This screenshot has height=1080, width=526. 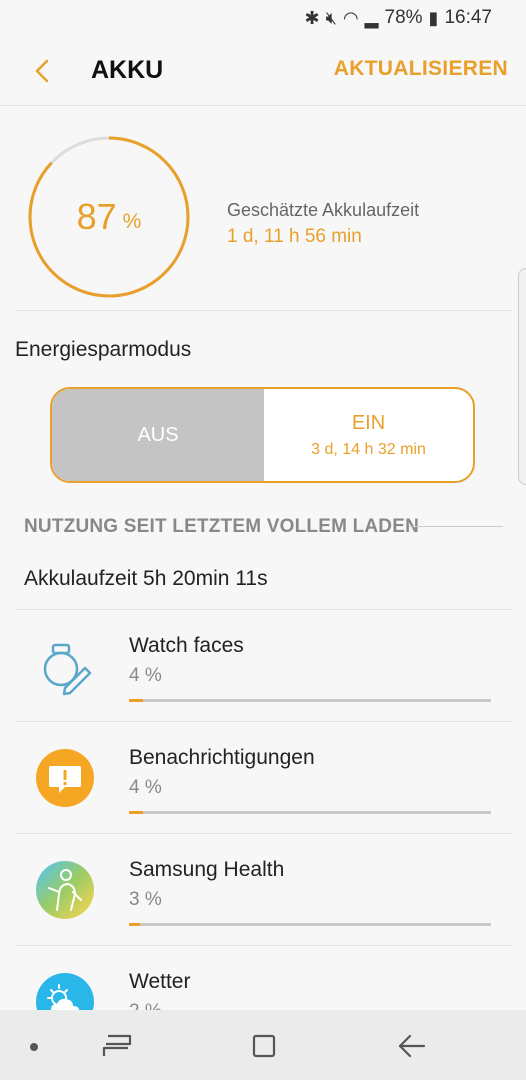 What do you see at coordinates (158, 435) in the screenshot?
I see `power-saving-off-button: AUS` at bounding box center [158, 435].